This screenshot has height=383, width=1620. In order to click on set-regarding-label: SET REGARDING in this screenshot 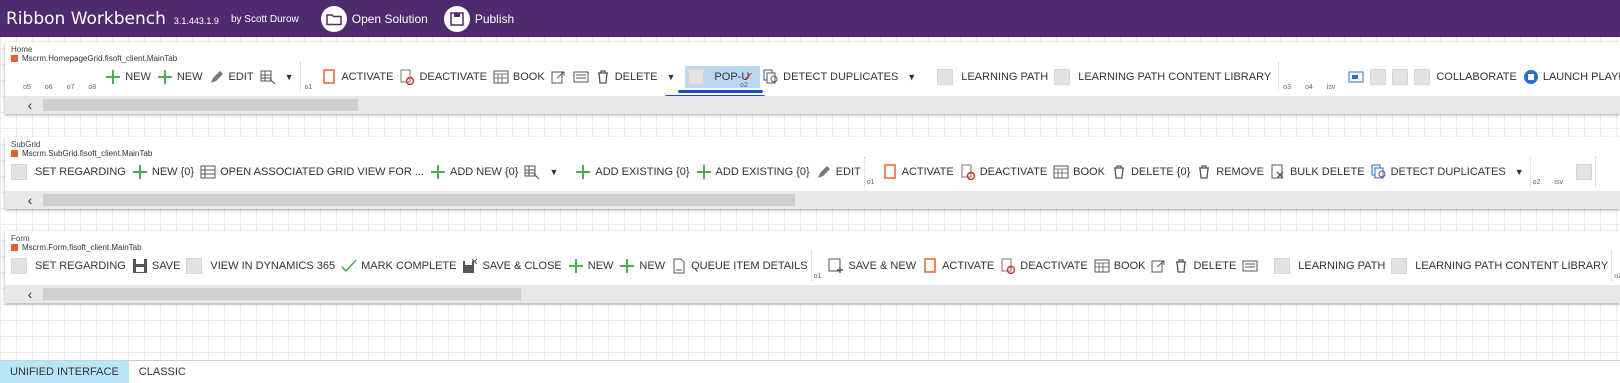, I will do `click(80, 172)`.